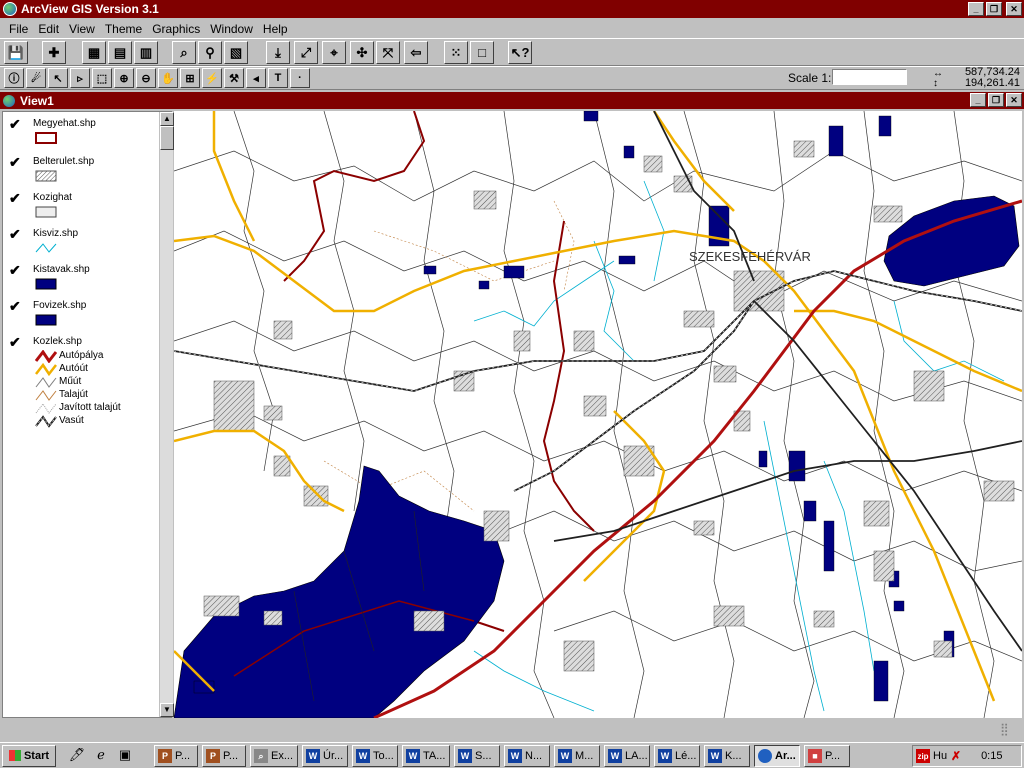 This screenshot has width=1024, height=768. Describe the element at coordinates (167, 138) in the screenshot. I see `scroll-thumb` at that location.